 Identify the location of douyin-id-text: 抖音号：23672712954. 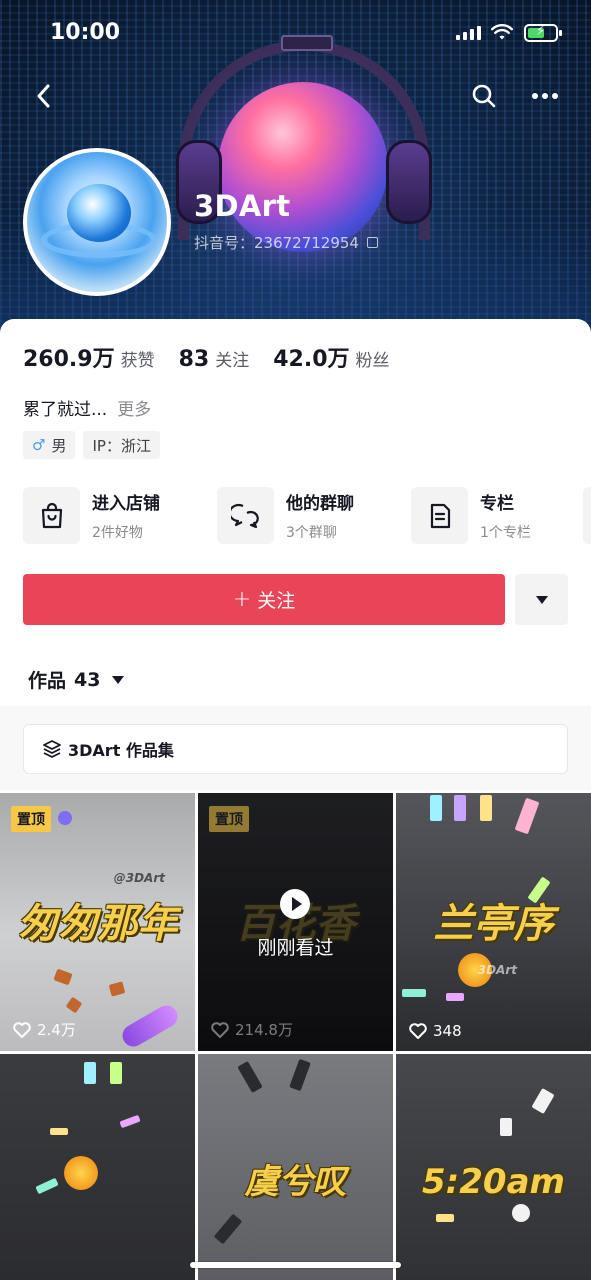
(276, 243).